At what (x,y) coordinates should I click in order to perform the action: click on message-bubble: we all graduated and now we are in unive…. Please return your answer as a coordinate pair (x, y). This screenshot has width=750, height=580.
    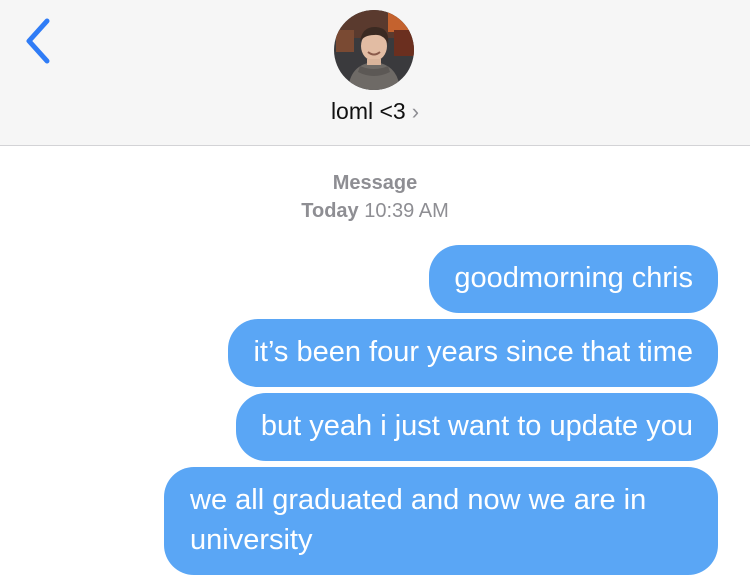
    Looking at the image, I should click on (441, 521).